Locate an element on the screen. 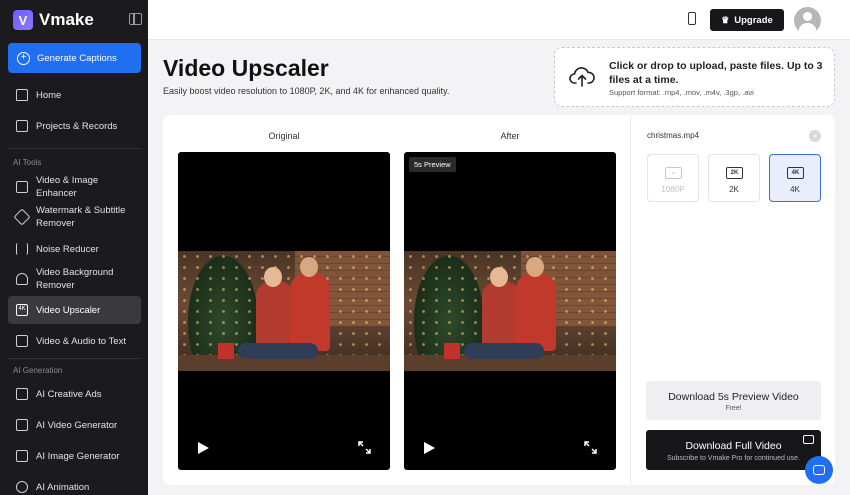 The image size is (850, 495). resolution-option-2k: 2K 2K is located at coordinates (734, 178).